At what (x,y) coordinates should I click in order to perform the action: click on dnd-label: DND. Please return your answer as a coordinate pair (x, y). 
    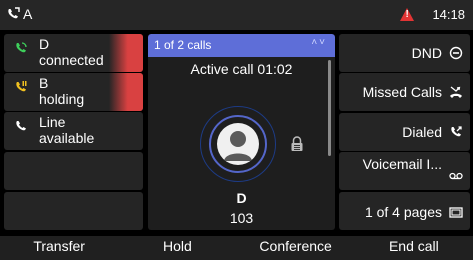
    Looking at the image, I should click on (426, 53).